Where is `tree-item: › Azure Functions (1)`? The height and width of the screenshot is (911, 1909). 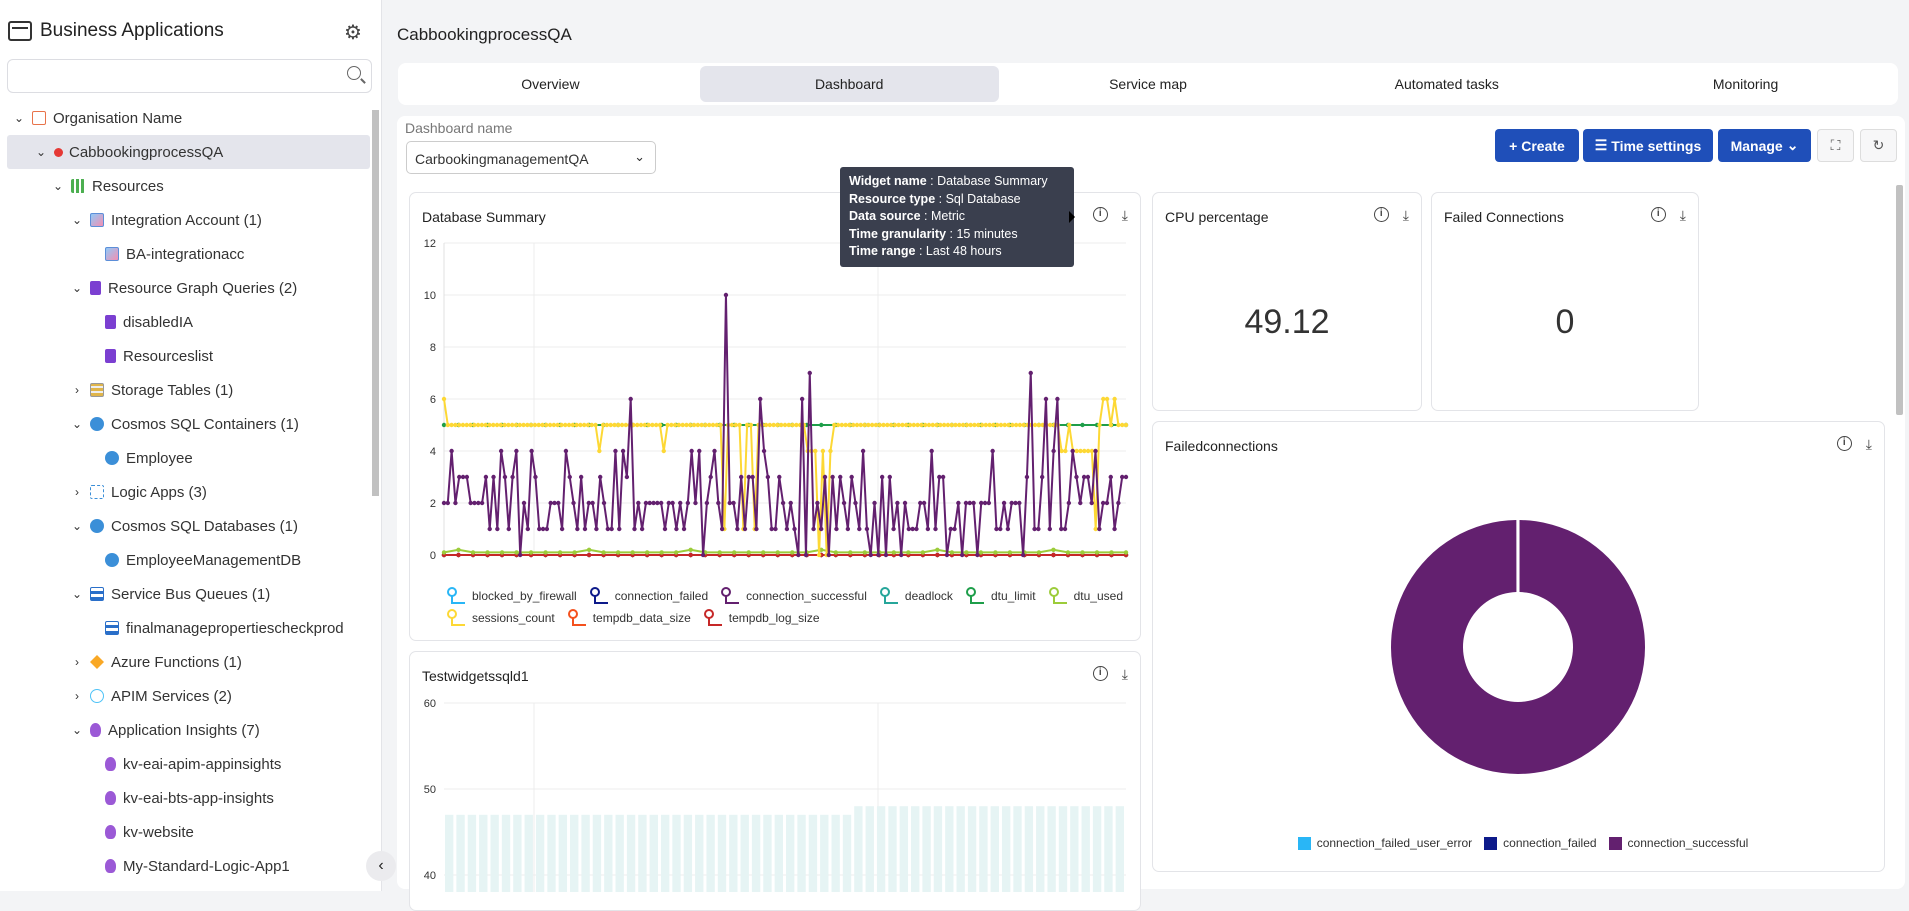
tree-item: › Azure Functions (1) is located at coordinates (185, 662).